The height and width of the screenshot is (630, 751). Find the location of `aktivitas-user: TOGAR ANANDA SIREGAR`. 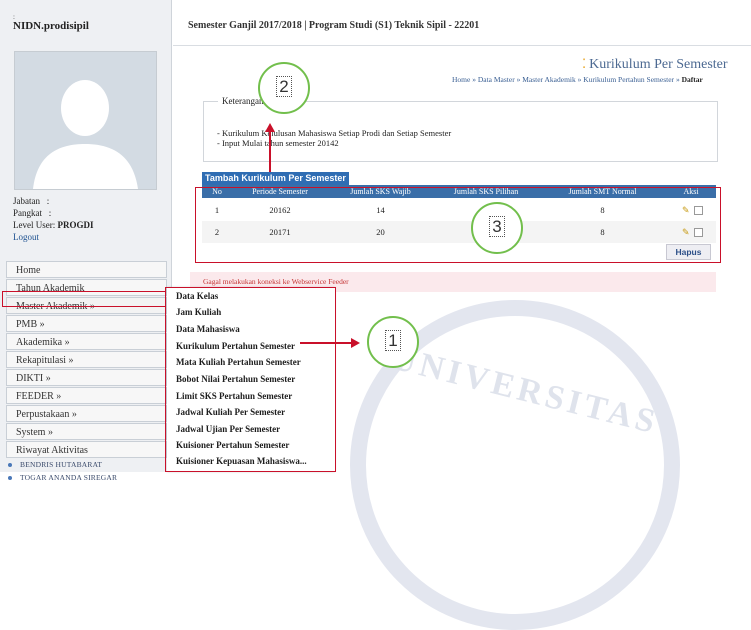

aktivitas-user: TOGAR ANANDA SIREGAR is located at coordinates (62, 477).